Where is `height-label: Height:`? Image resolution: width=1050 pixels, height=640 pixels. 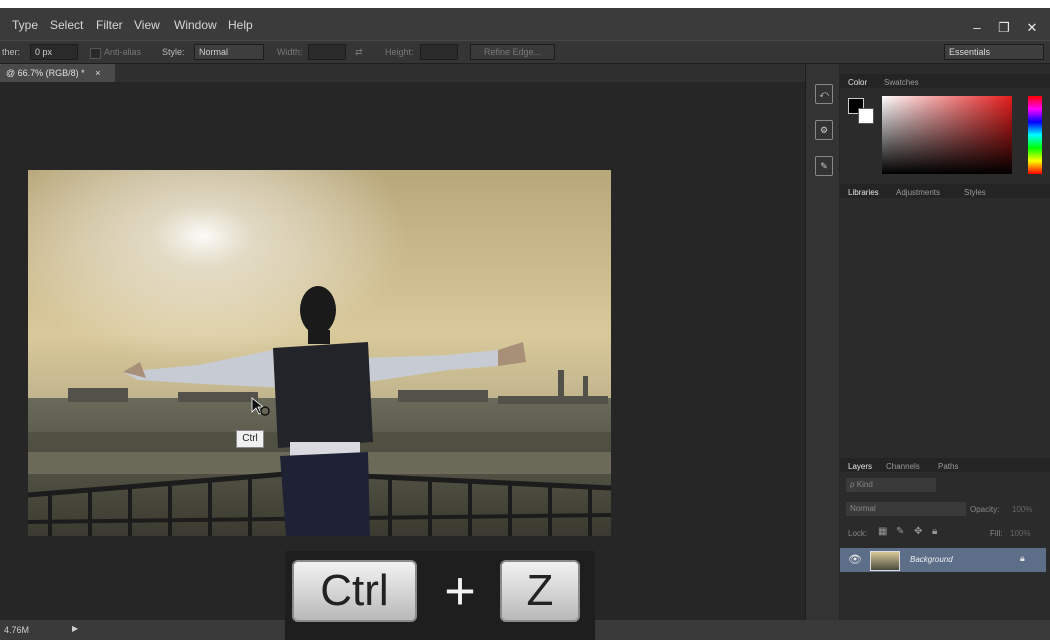
height-label: Height: is located at coordinates (399, 52).